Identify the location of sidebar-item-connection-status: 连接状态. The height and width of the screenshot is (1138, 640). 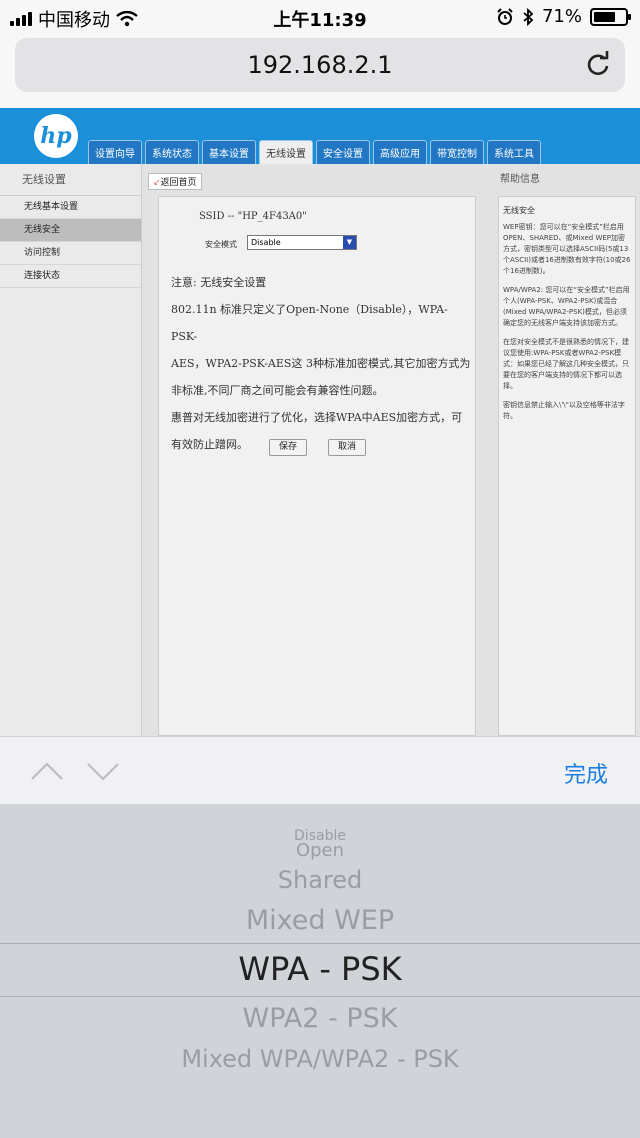
(70, 276).